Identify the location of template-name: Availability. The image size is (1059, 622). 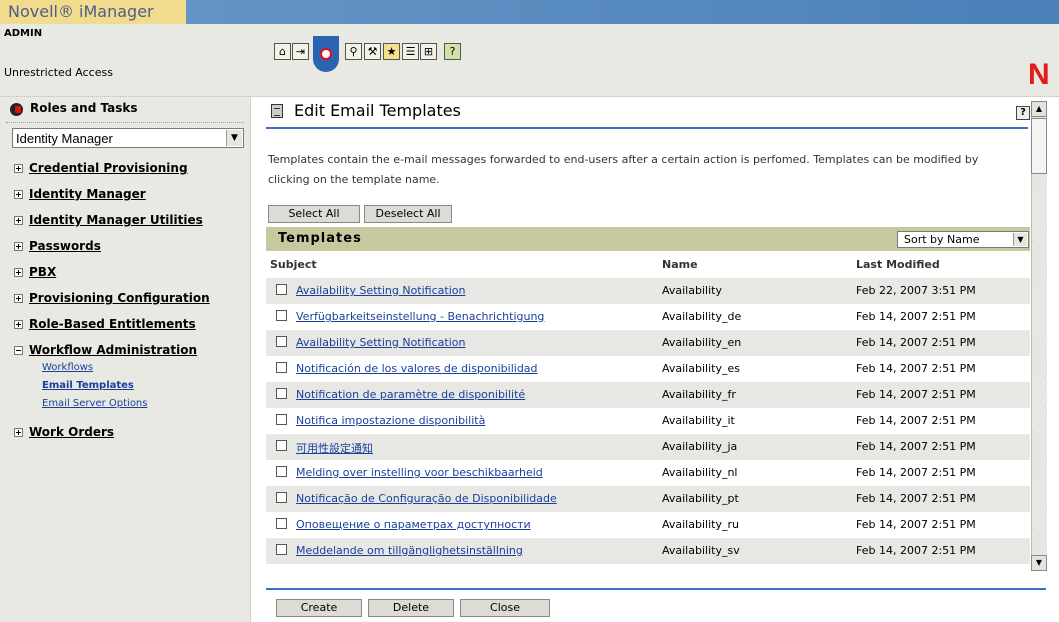
(692, 290).